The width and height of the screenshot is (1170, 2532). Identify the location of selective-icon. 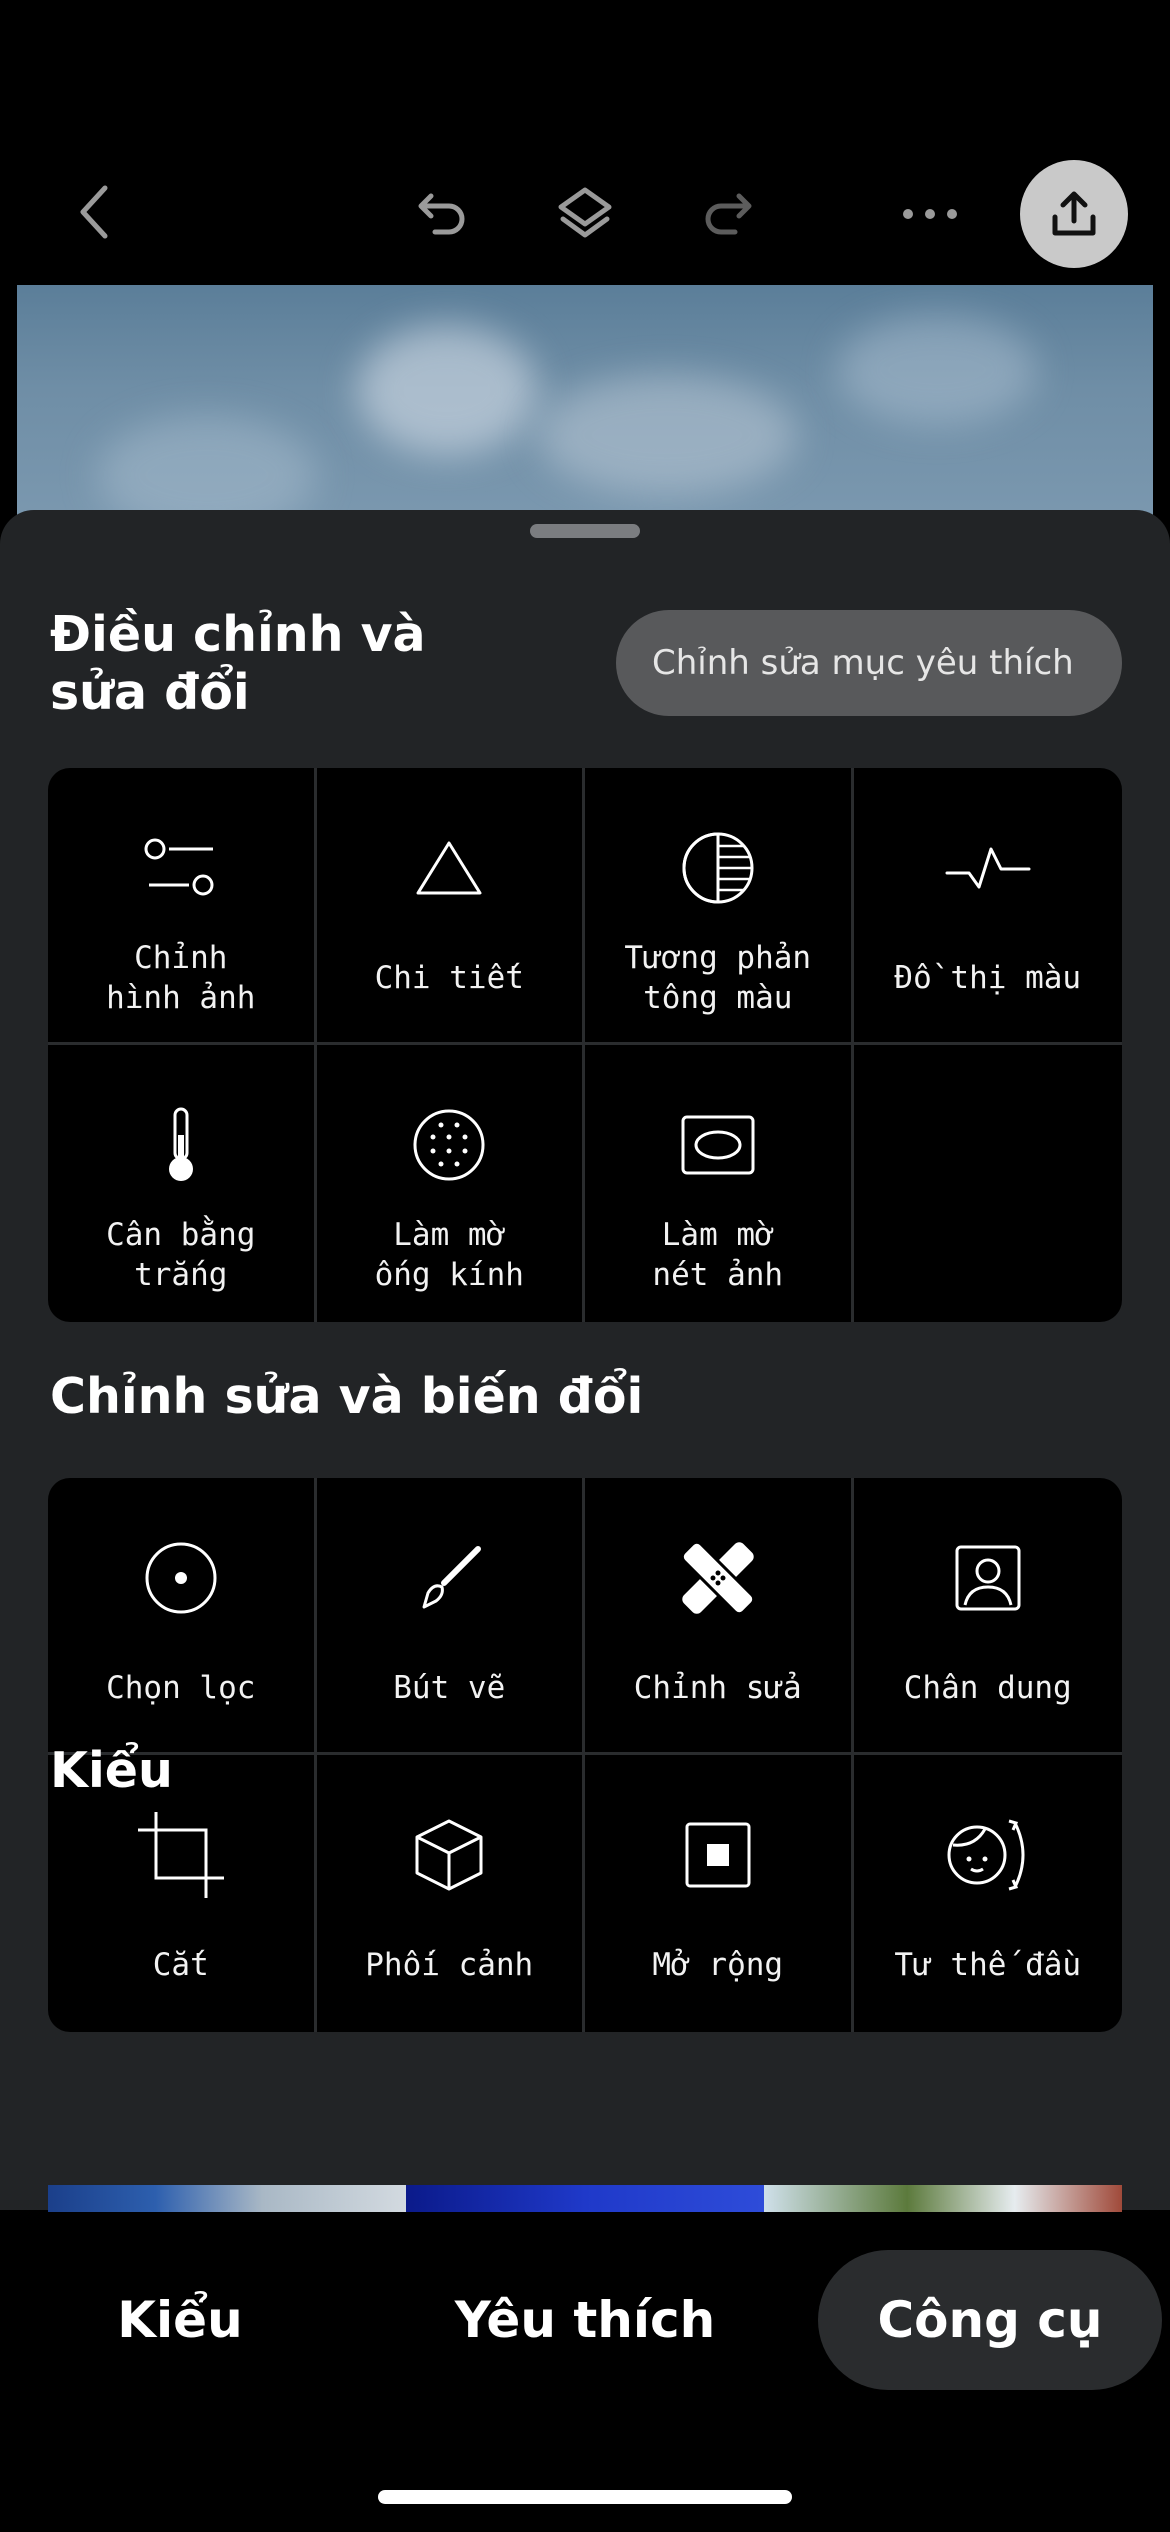
(181, 1578).